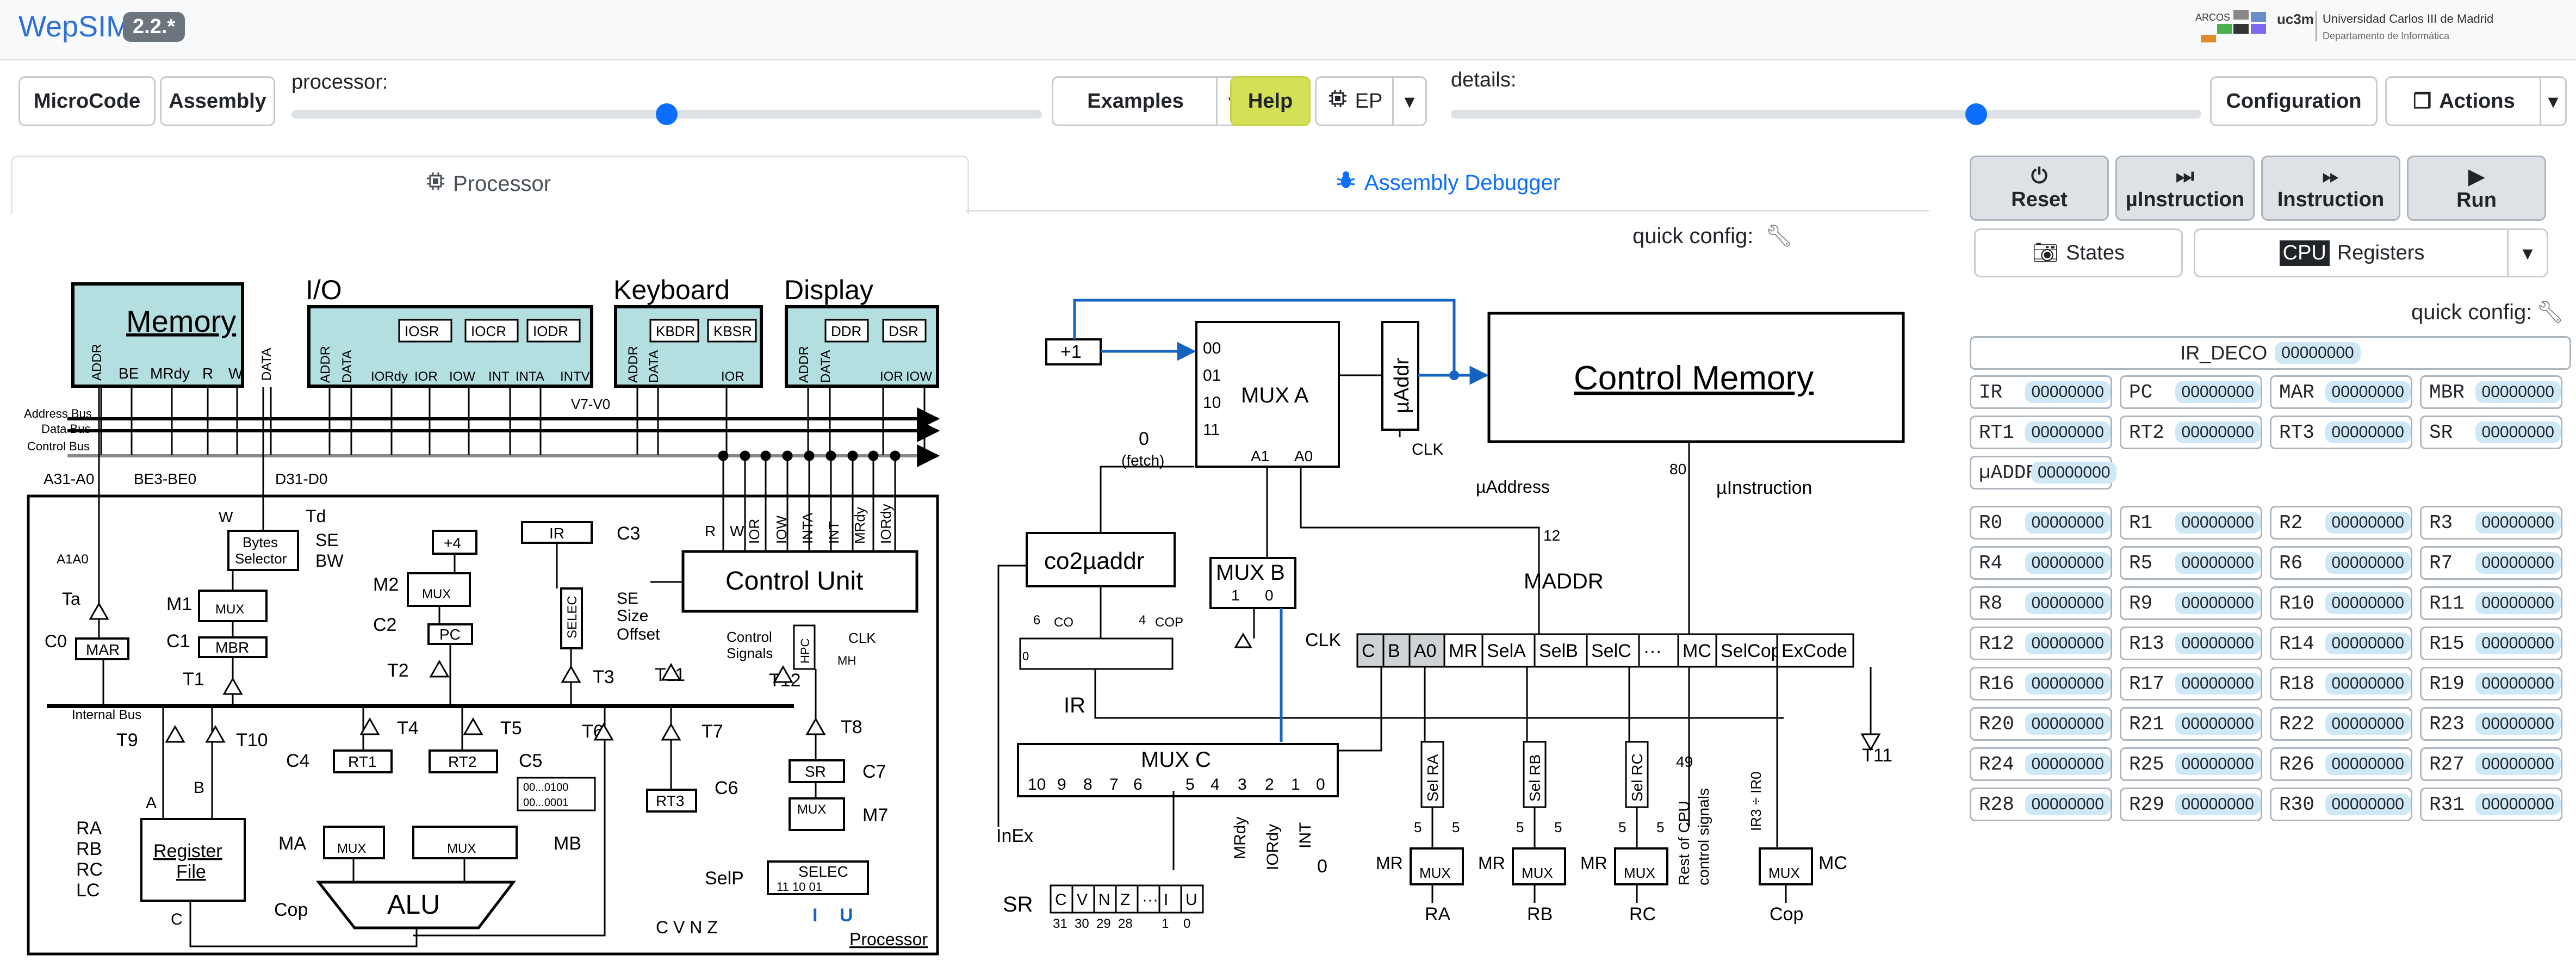 Image resolution: width=2576 pixels, height=973 pixels. I want to click on output-mux-label-2: MUX, so click(1639, 873).